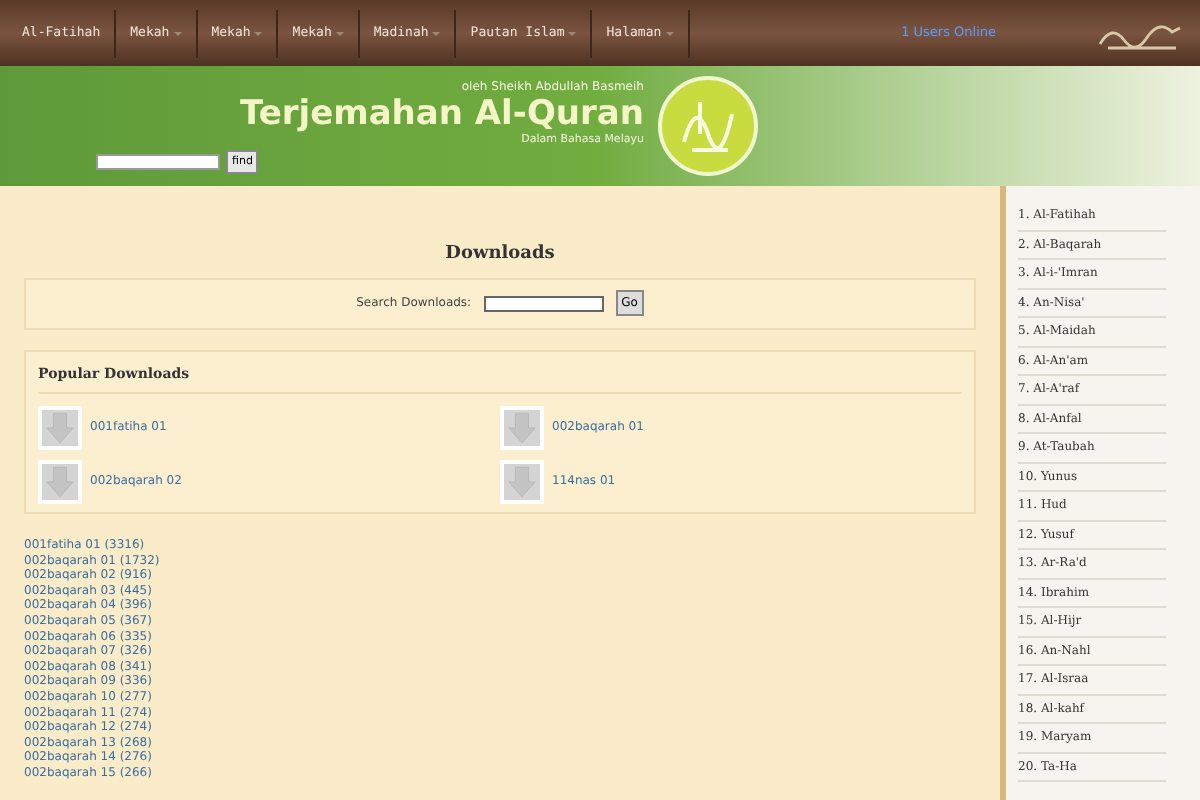 The width and height of the screenshot is (1200, 800). I want to click on downloads-heading: Downloads, so click(500, 255).